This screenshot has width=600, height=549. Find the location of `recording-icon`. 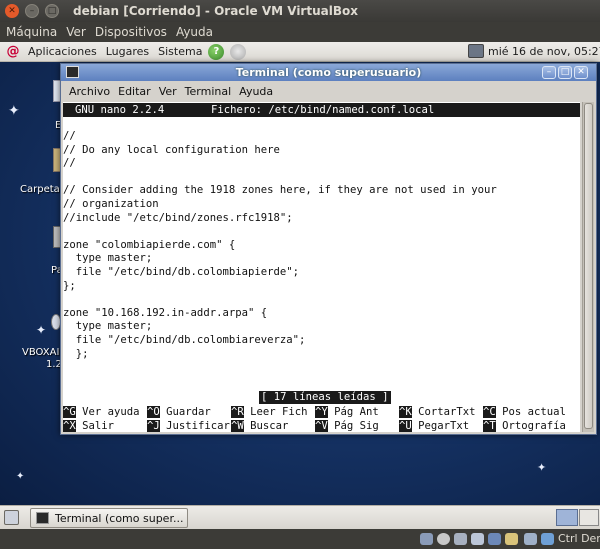

recording-icon is located at coordinates (511, 539).